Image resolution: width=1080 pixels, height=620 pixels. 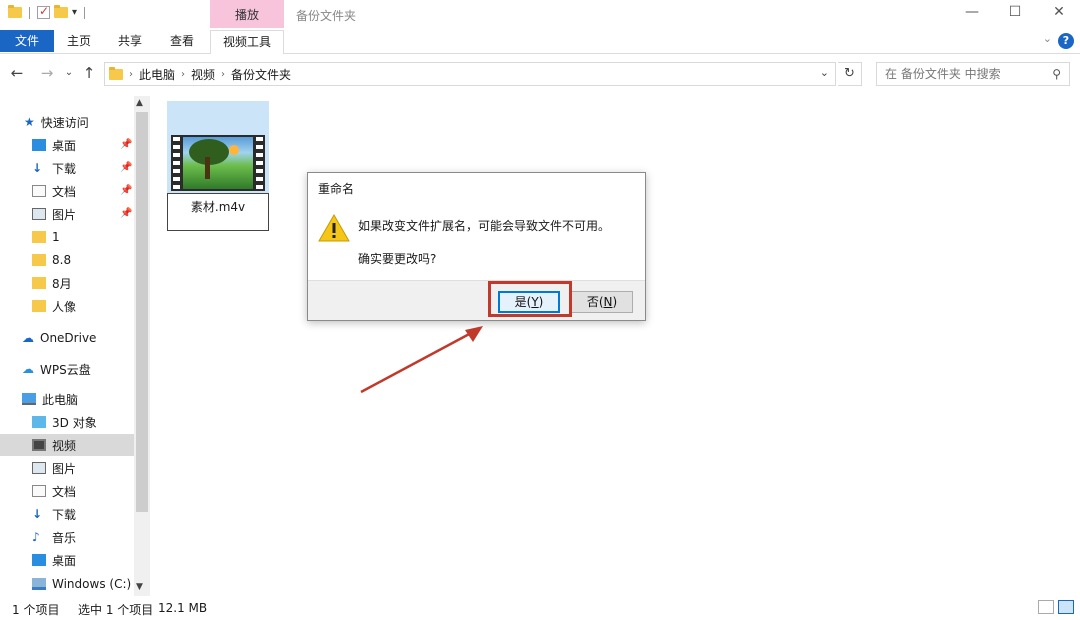 What do you see at coordinates (1015, 12) in the screenshot?
I see `maximize-button: ☐` at bounding box center [1015, 12].